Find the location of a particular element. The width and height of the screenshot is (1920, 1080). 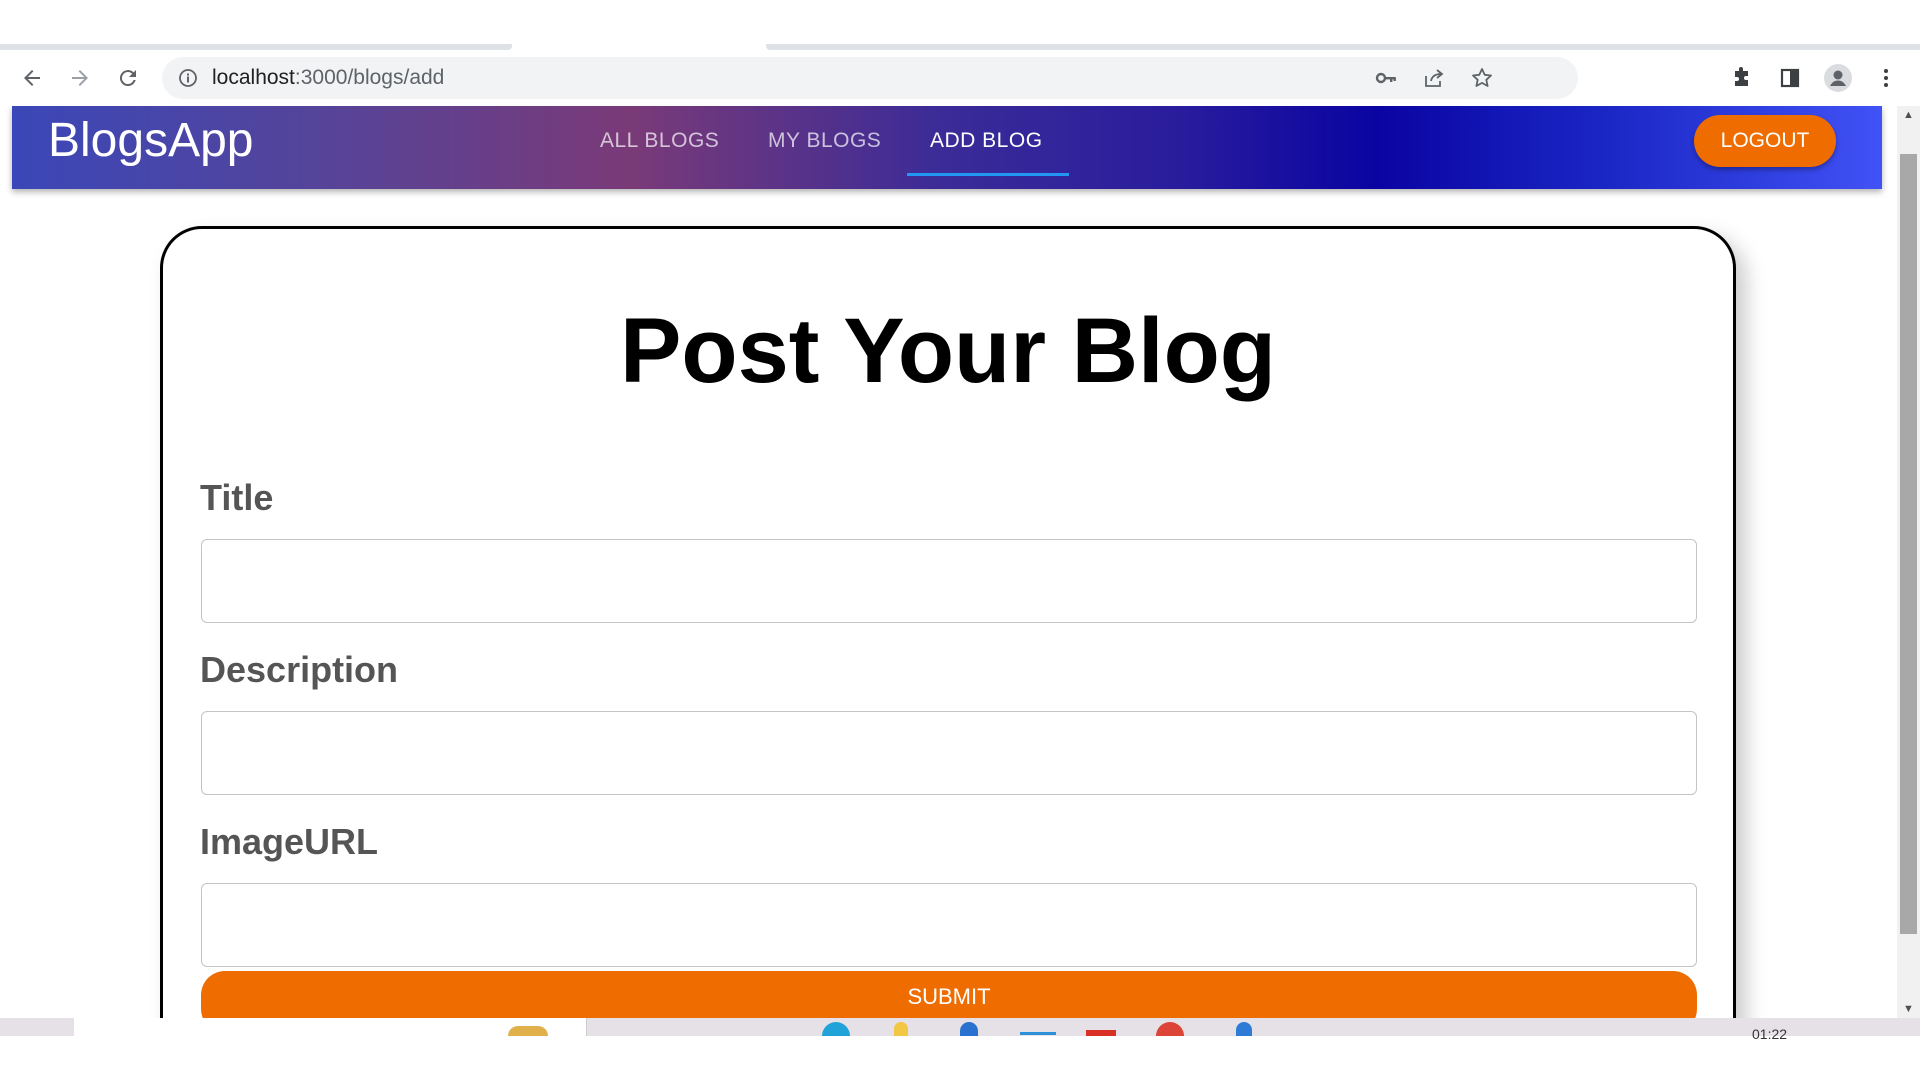

tab-add-blog: Add Blog is located at coordinates (986, 141).